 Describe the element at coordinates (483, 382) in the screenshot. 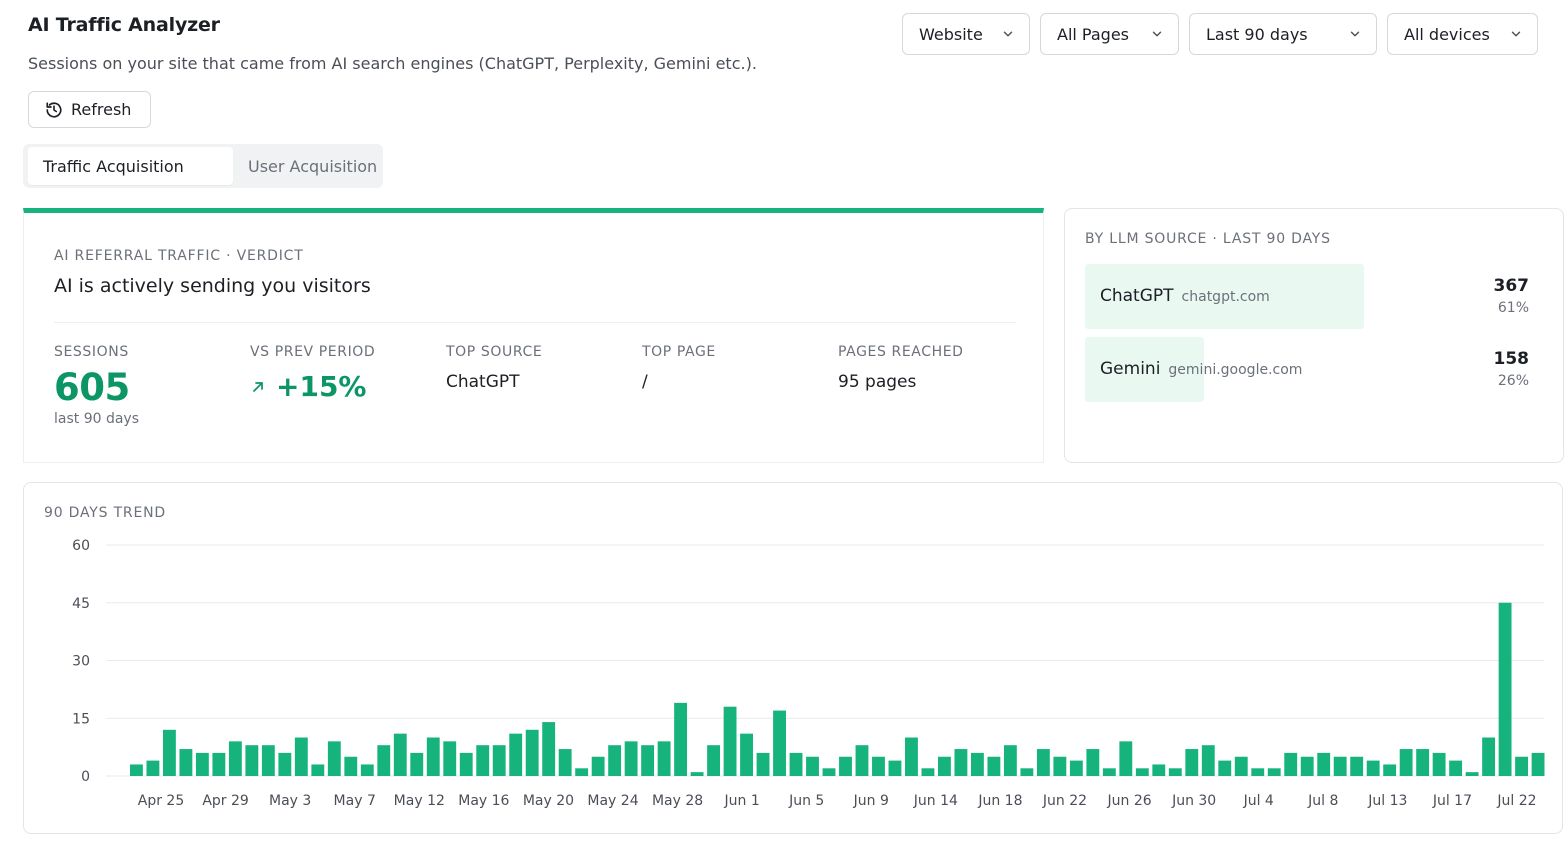

I see `top-source-value: ChatGPT` at that location.